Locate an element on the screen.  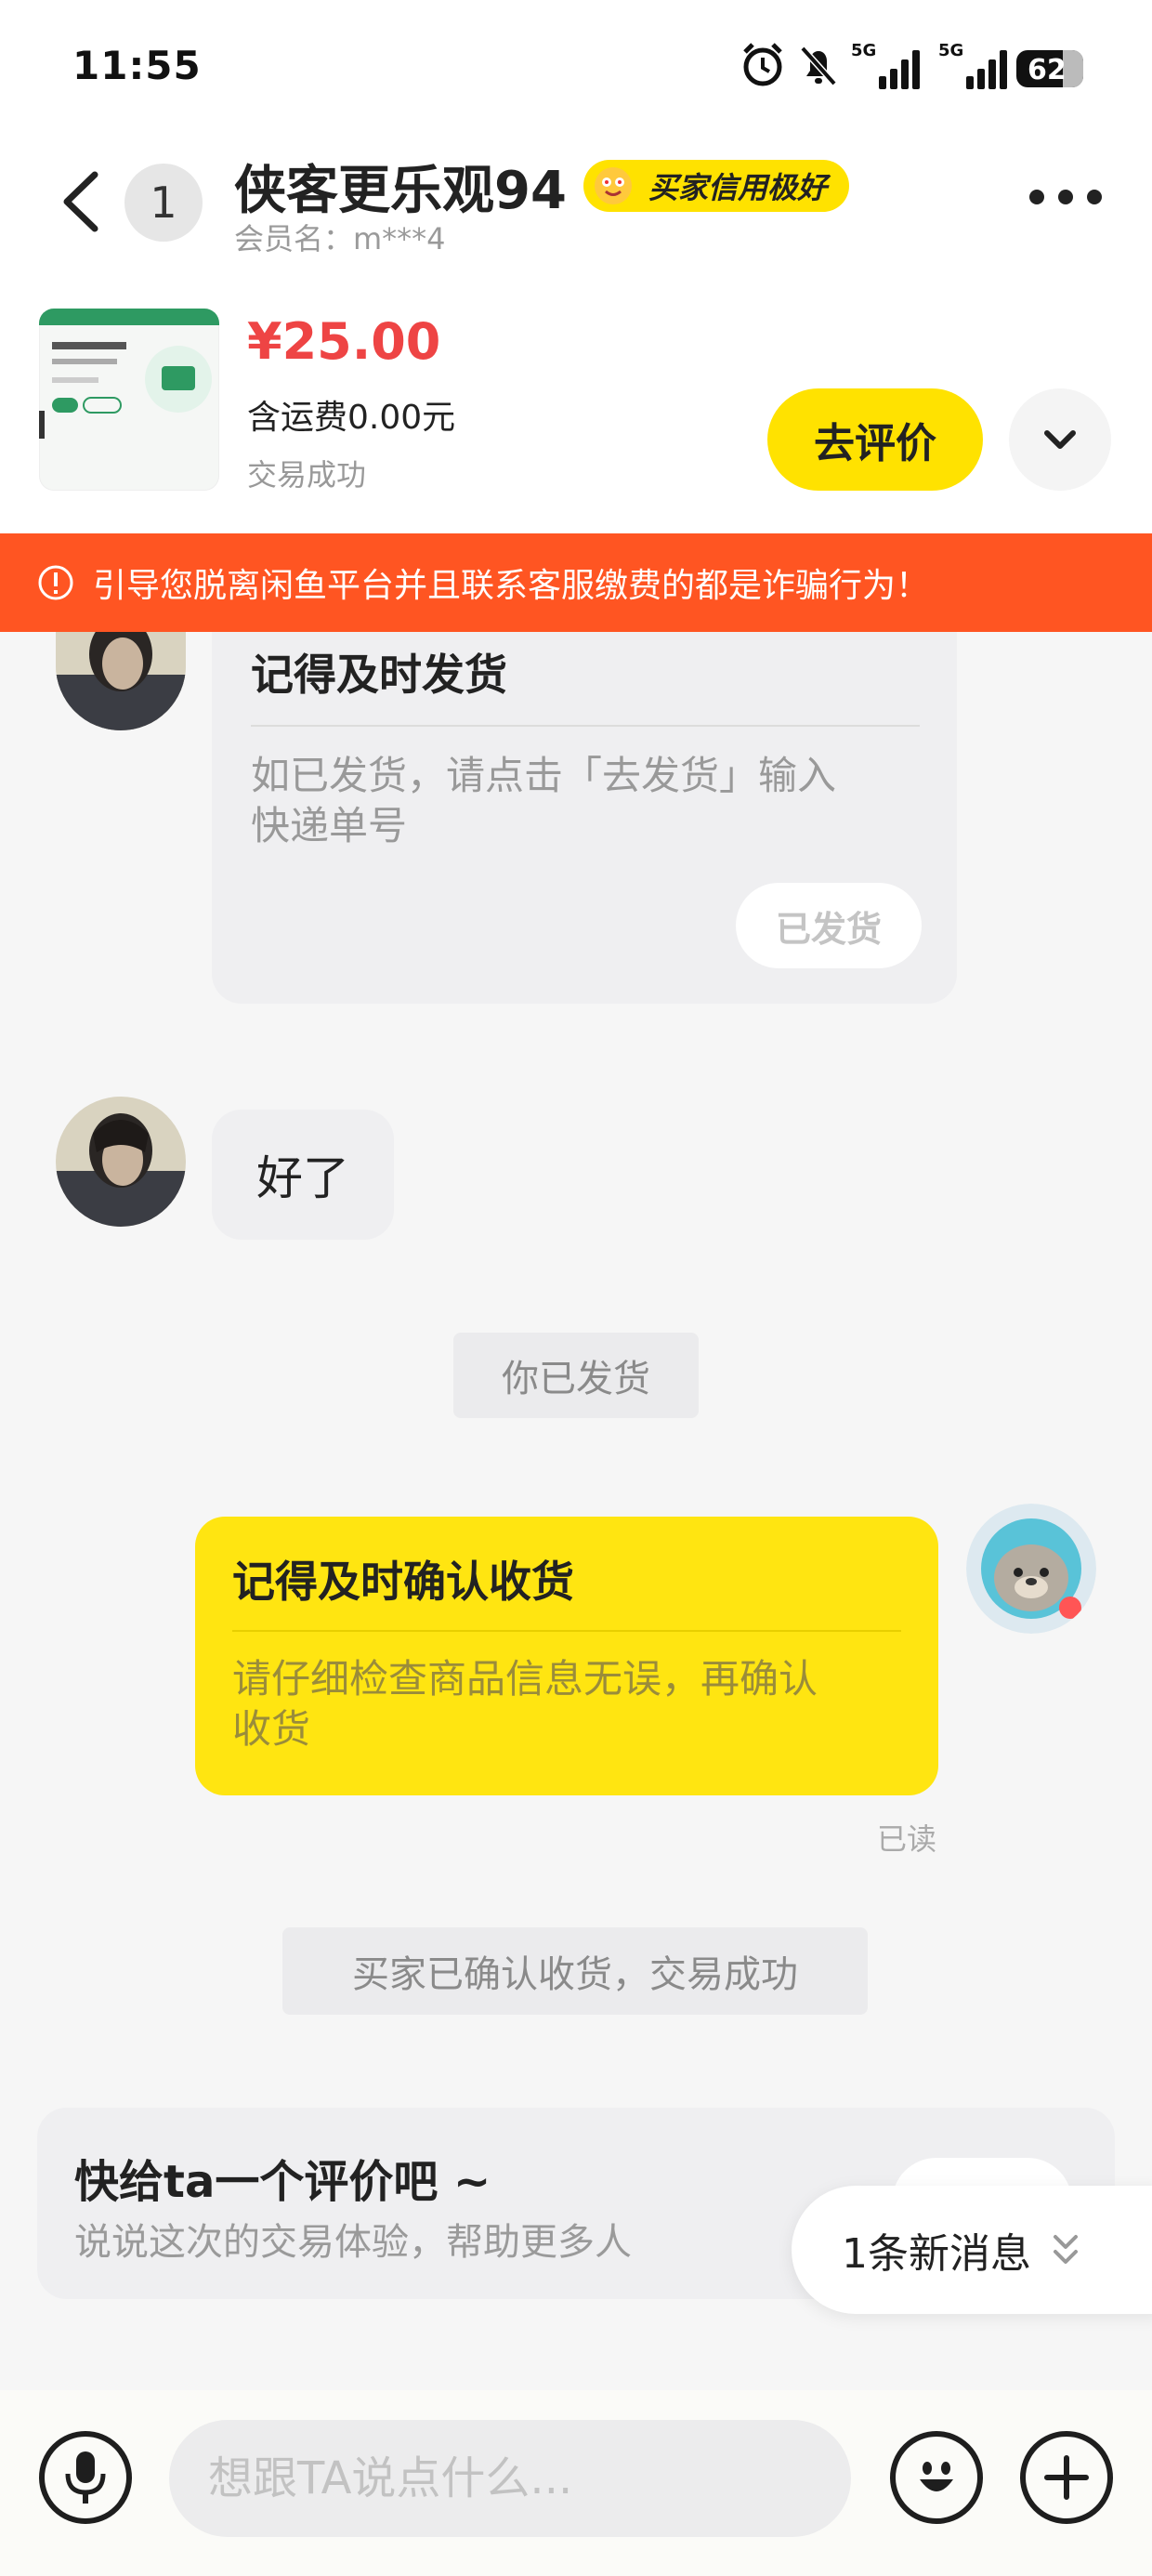
product-image is located at coordinates (129, 374).